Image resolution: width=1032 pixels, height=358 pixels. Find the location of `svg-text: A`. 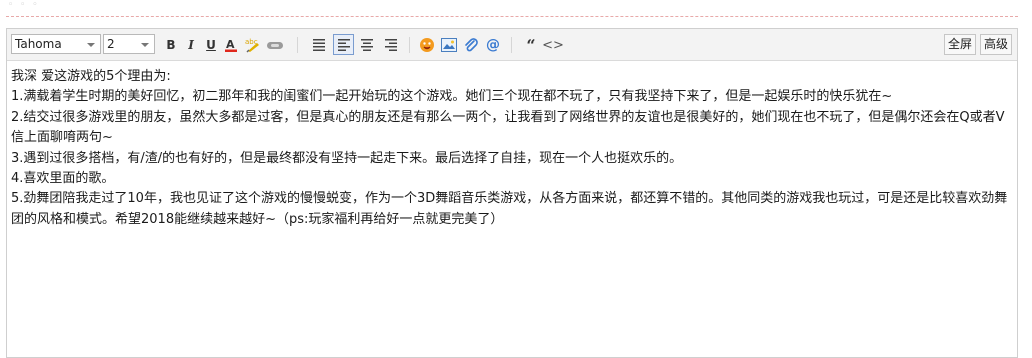

svg-text: A is located at coordinates (230, 44).